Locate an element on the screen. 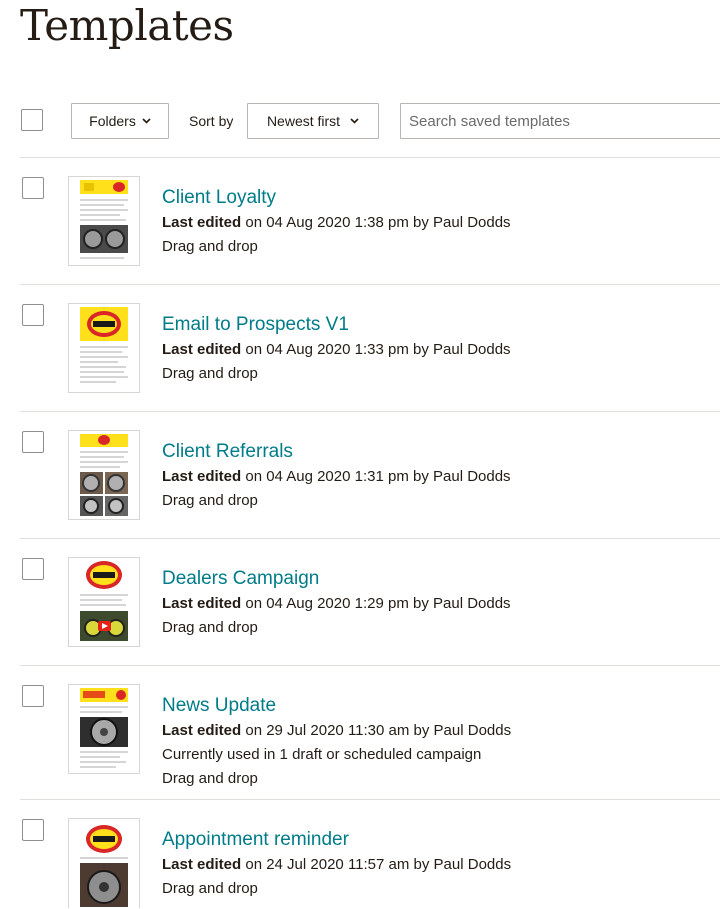 Image resolution: width=720 pixels, height=909 pixels. search-input is located at coordinates (560, 121).